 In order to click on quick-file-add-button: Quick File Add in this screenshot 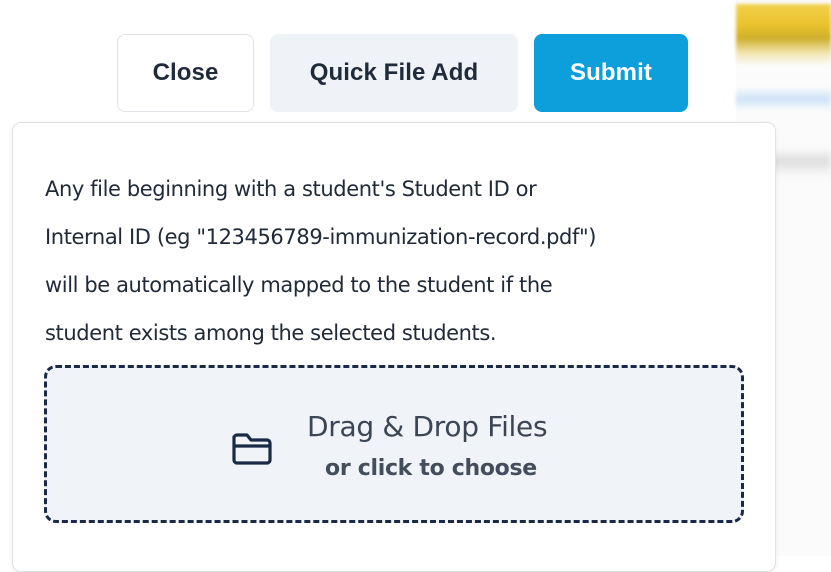, I will do `click(394, 73)`.